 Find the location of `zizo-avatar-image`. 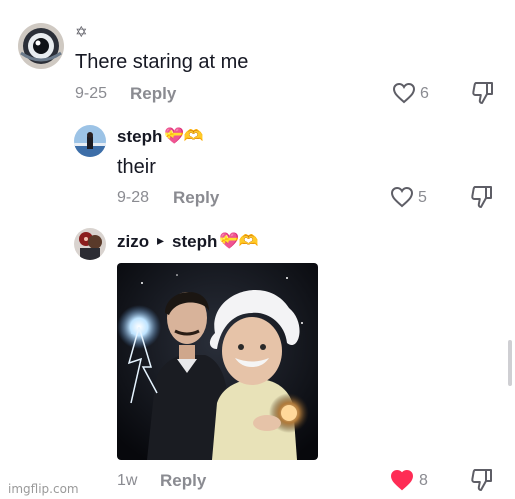

zizo-avatar-image is located at coordinates (90, 244).